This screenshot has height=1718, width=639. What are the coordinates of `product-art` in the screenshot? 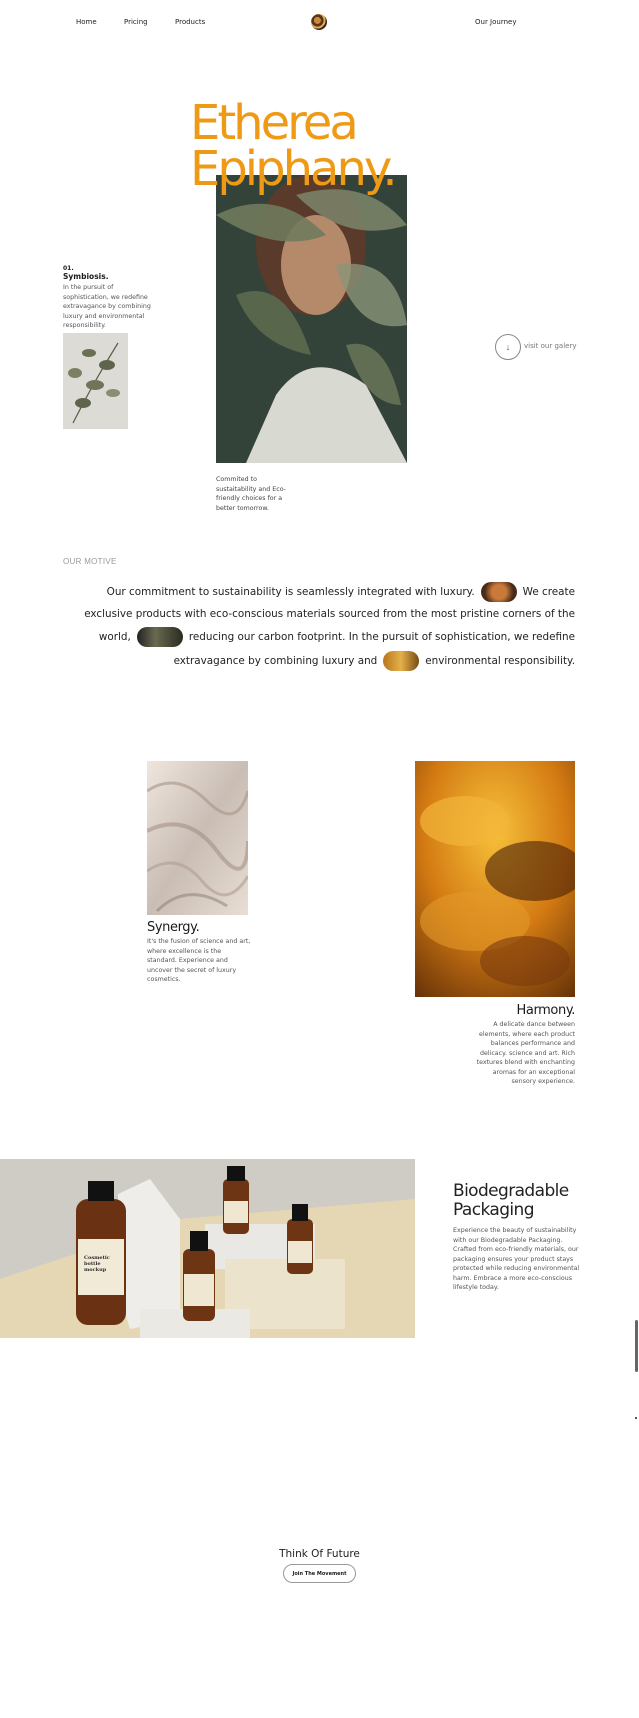 It's located at (207, 1248).